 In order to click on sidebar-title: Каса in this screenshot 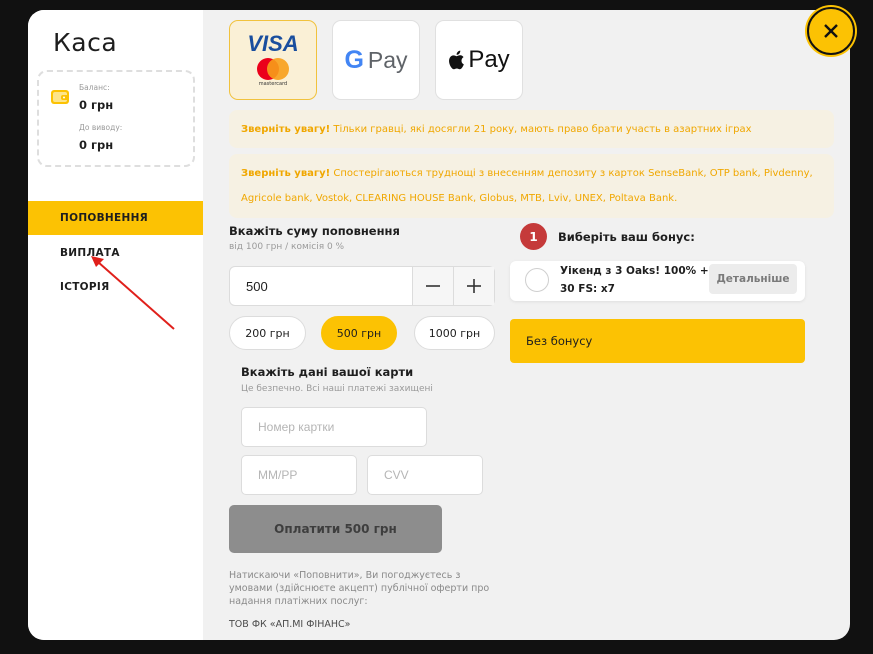, I will do `click(85, 42)`.